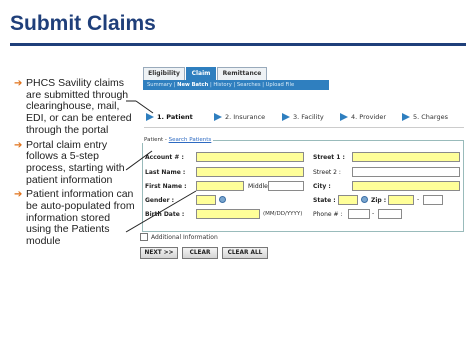  Describe the element at coordinates (165, 214) in the screenshot. I see `birth-date-label: Birth Date :` at that location.